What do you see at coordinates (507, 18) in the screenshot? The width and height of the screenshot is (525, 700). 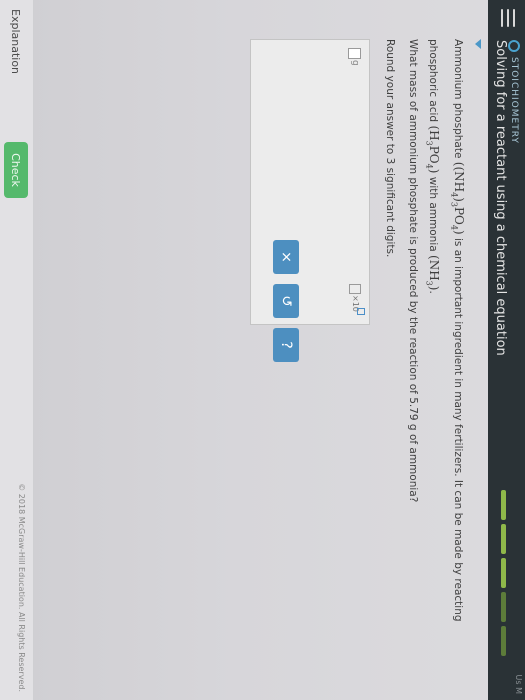 I see `menu-icon` at bounding box center [507, 18].